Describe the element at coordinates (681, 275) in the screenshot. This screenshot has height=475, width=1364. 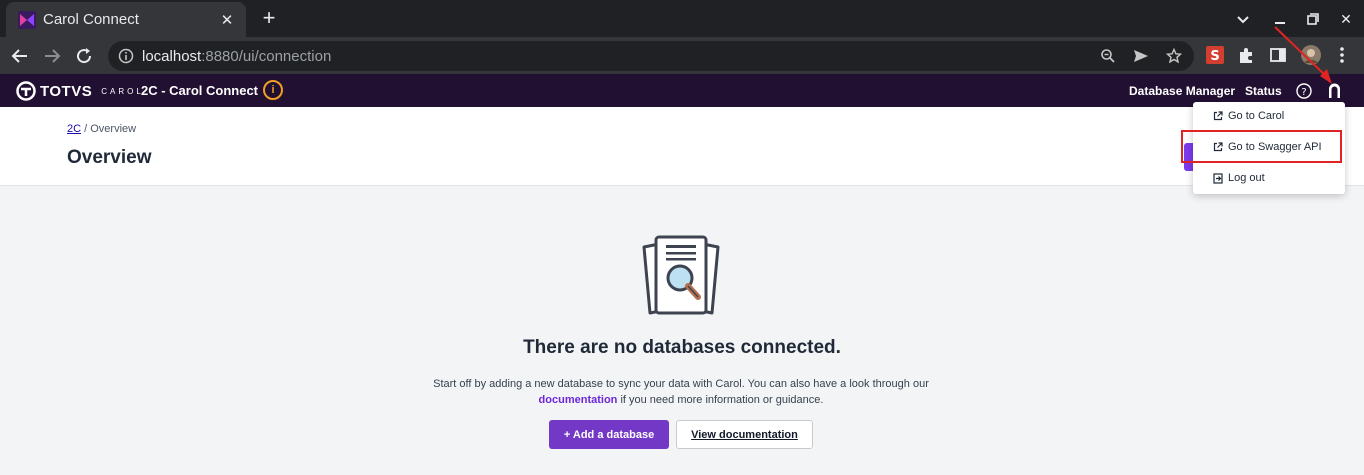
I see `empty-documents-illustration` at that location.